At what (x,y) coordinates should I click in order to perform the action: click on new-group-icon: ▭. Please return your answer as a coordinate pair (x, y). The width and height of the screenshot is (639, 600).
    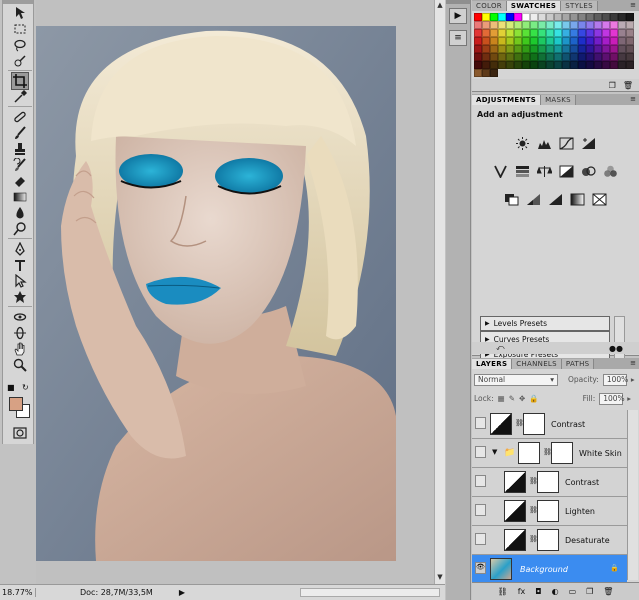
    Looking at the image, I should click on (573, 591).